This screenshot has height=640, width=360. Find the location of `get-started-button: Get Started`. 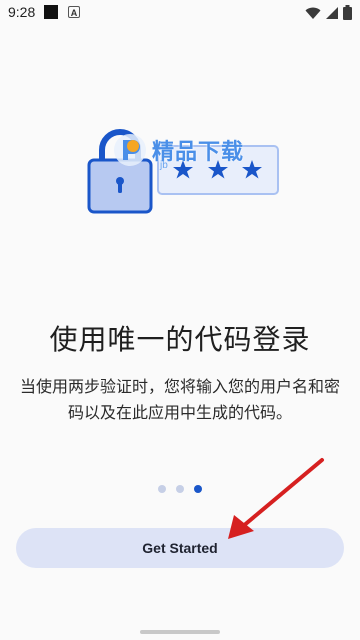

get-started-button: Get Started is located at coordinates (180, 548).